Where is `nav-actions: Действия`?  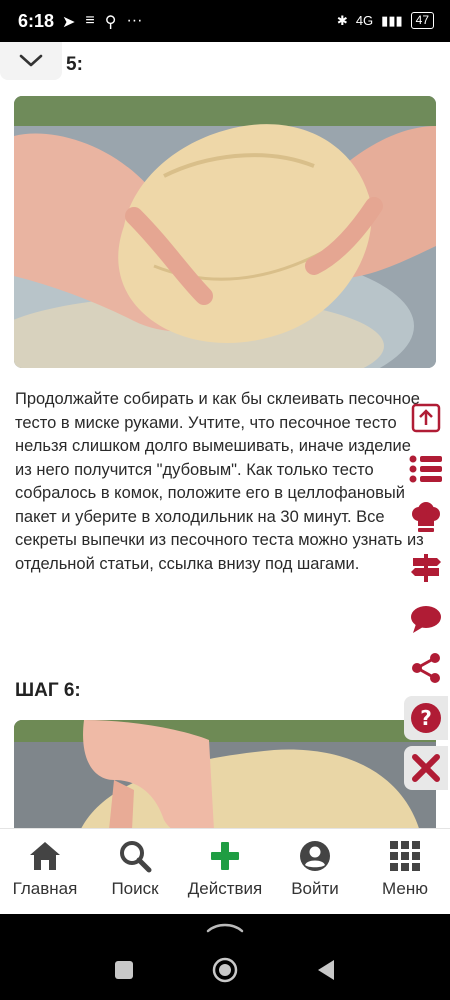 nav-actions: Действия is located at coordinates (225, 871).